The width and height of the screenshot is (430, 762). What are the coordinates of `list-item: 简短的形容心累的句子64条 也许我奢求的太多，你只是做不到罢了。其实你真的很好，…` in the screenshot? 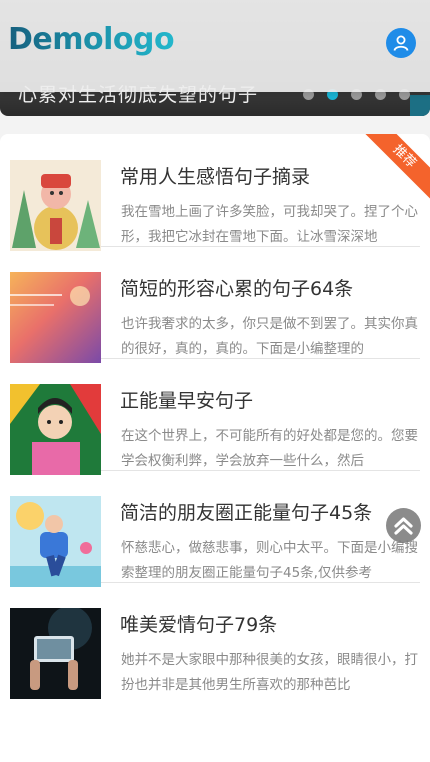 It's located at (215, 304).